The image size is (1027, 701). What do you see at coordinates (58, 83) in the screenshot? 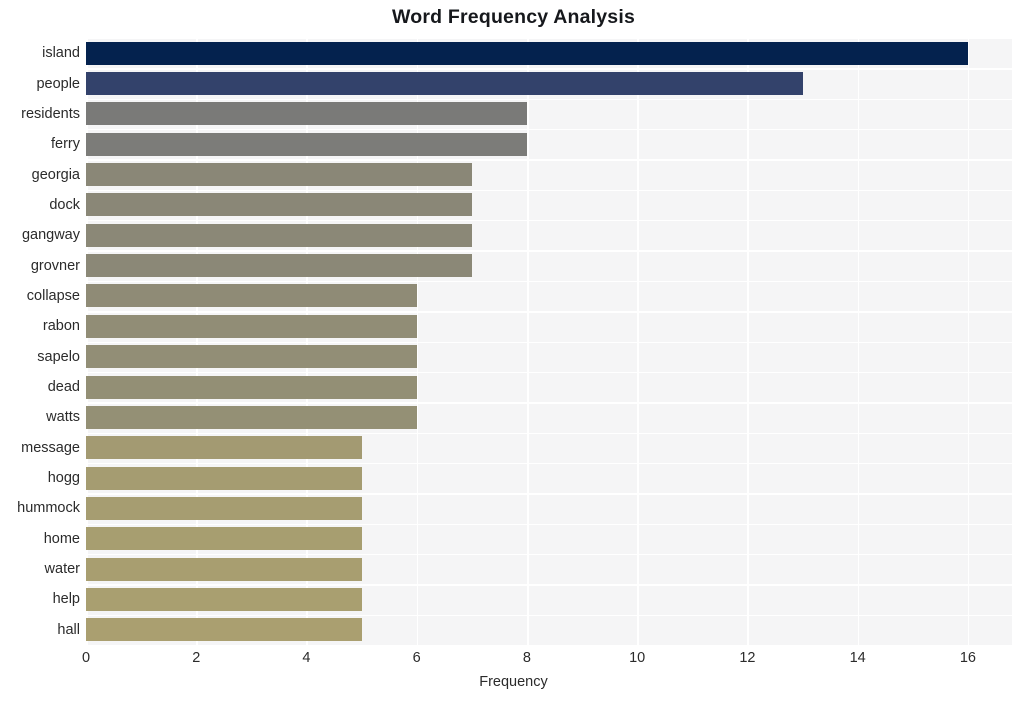
I see `y-axis-tick-label: people` at bounding box center [58, 83].